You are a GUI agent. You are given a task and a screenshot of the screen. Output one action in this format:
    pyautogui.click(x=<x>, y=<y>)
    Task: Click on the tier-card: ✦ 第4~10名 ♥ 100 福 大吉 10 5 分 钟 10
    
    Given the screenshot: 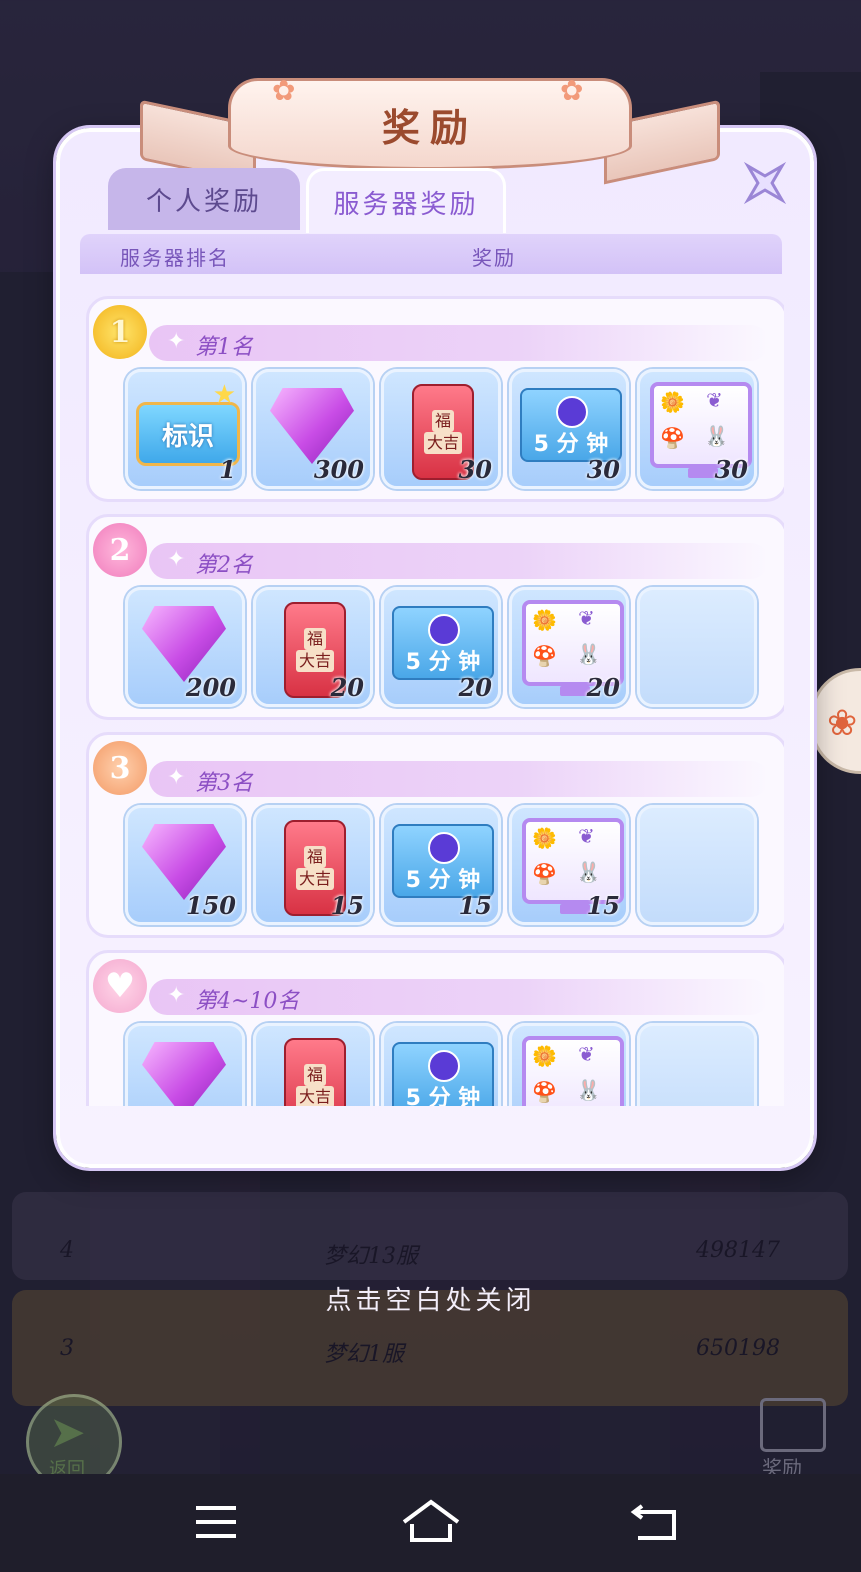 What is the action you would take?
    pyautogui.click(x=435, y=1028)
    